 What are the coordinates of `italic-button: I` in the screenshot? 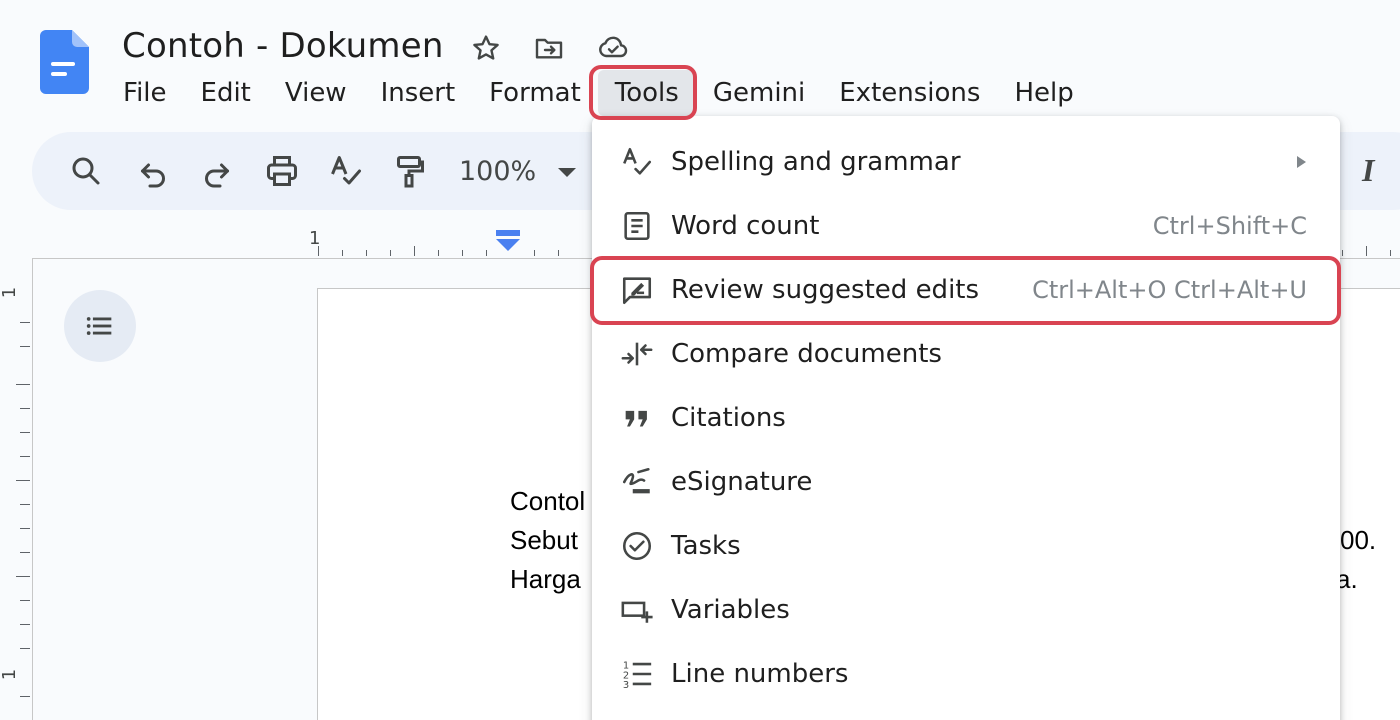 It's located at (1368, 170).